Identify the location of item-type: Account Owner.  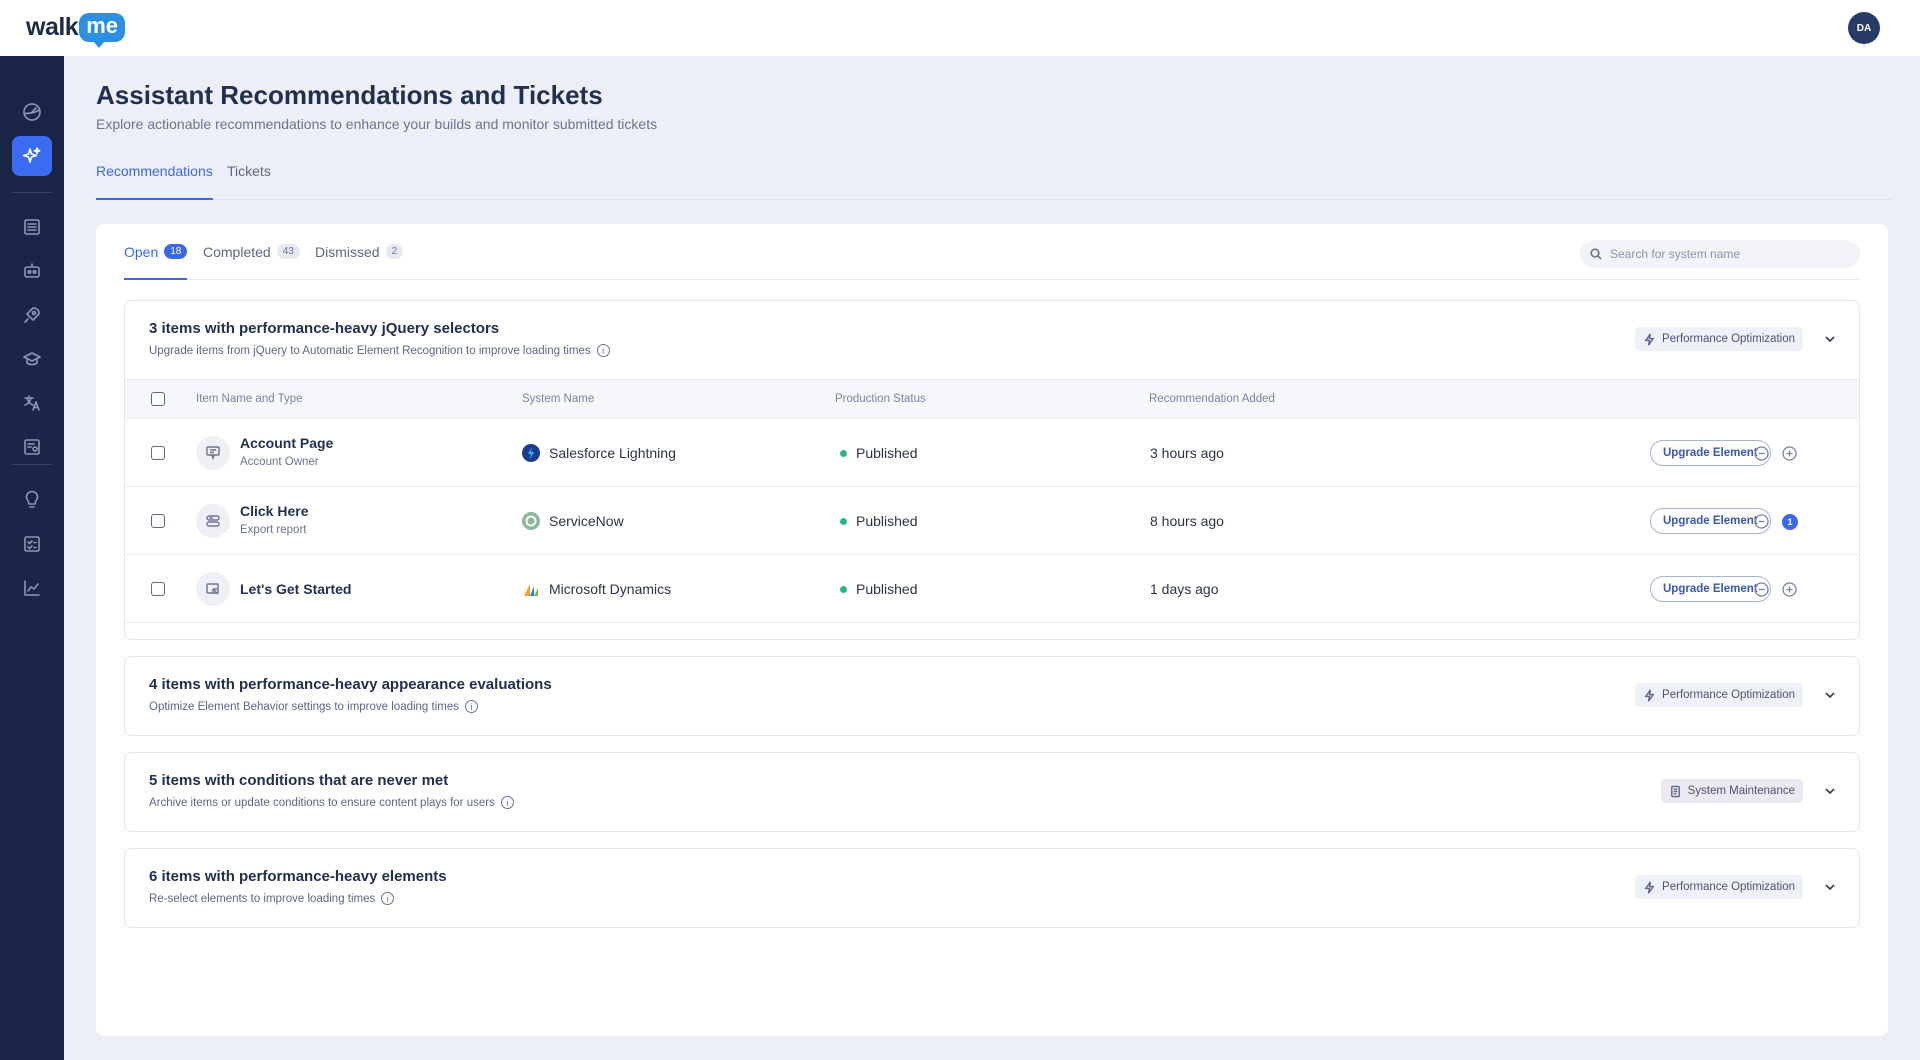
(279, 462).